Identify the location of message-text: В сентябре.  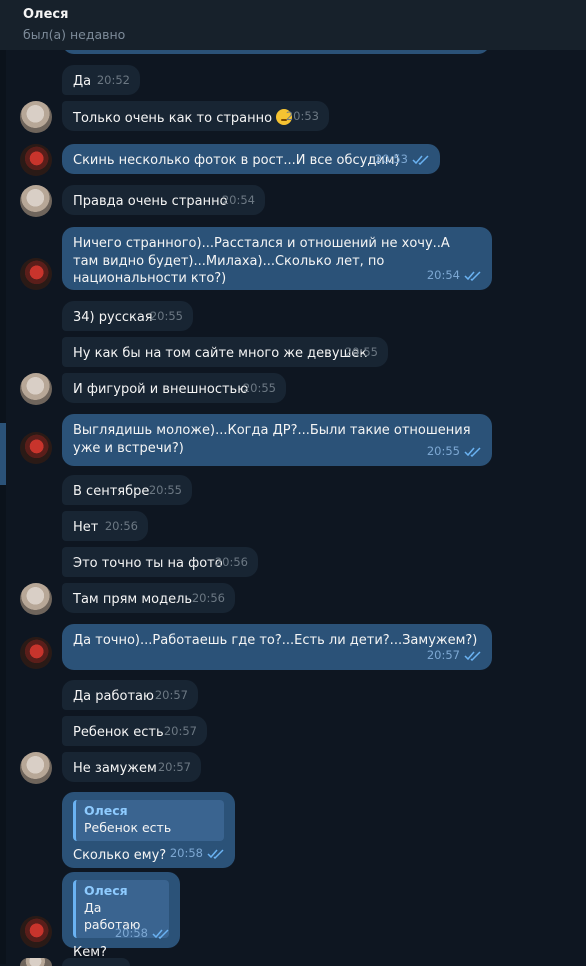
(111, 491).